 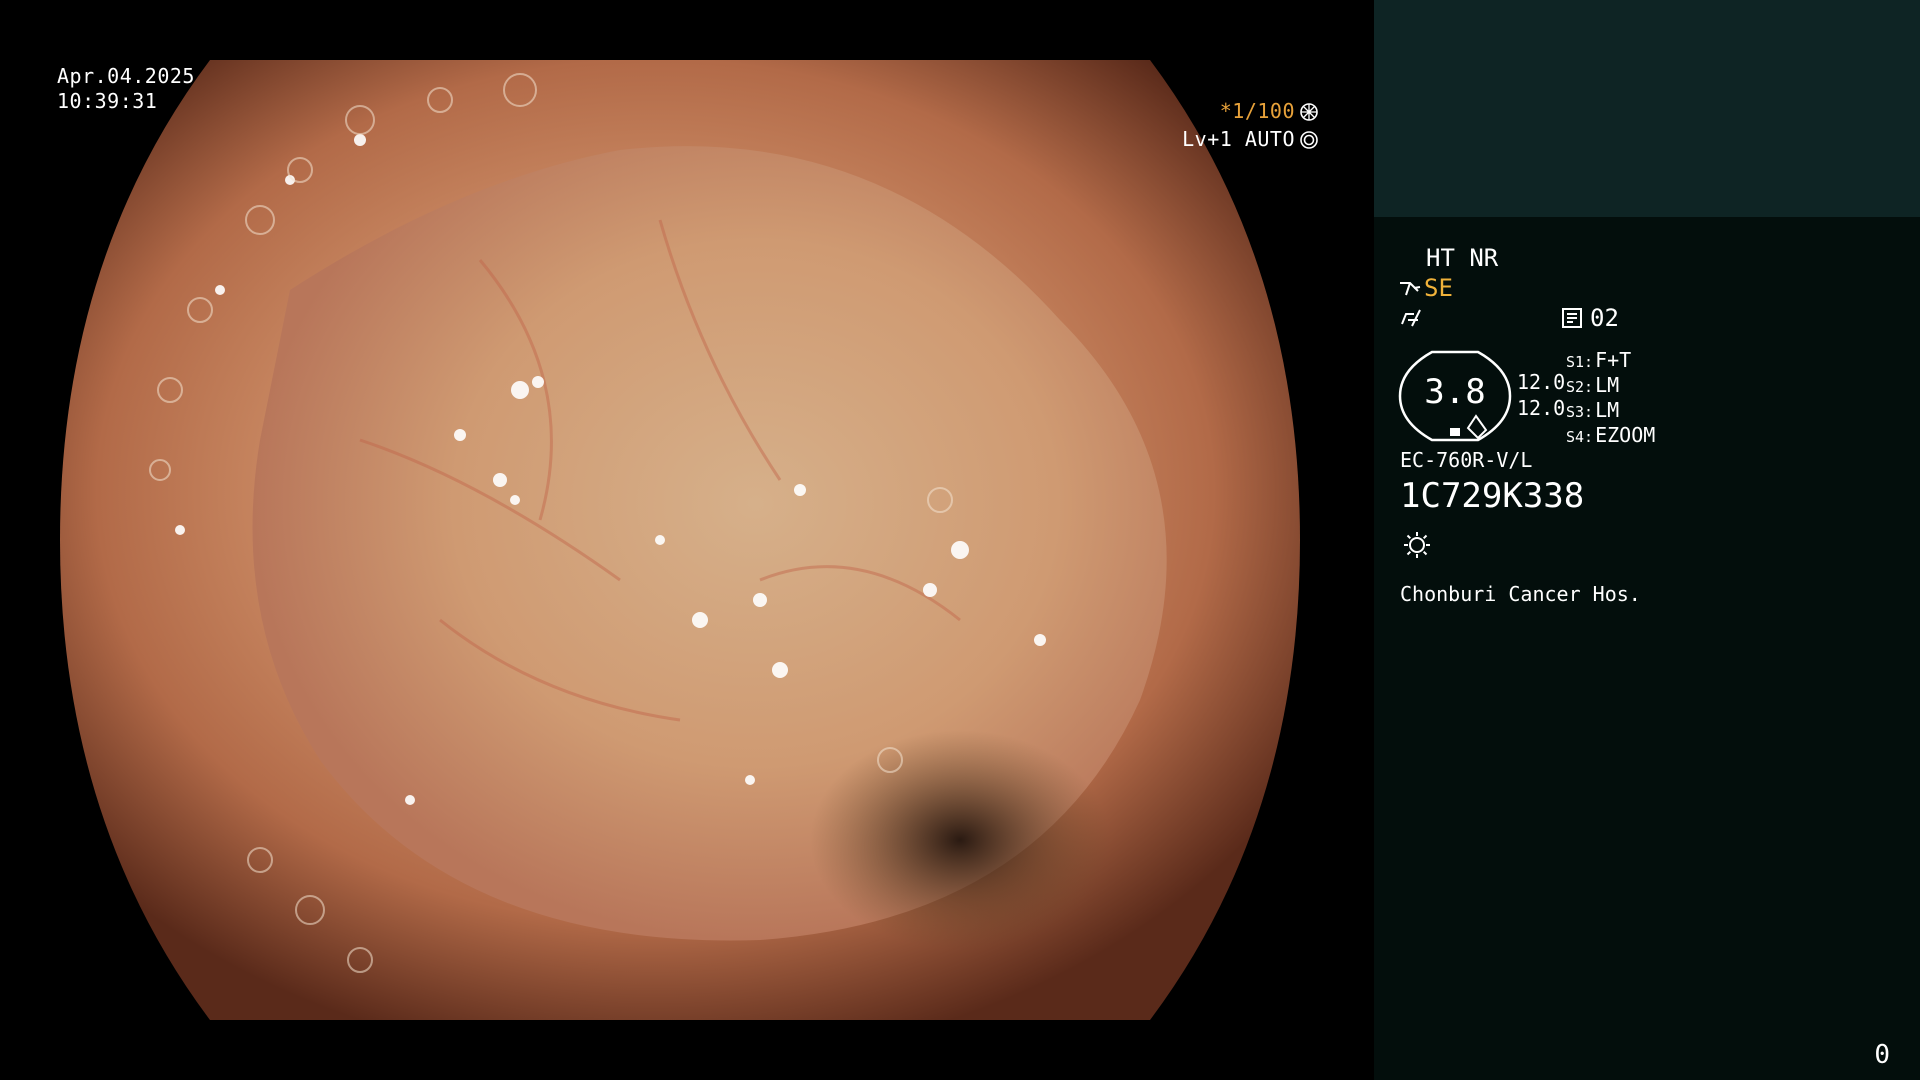 I want to click on zoom-gauge: 3.8, so click(x=1455, y=396).